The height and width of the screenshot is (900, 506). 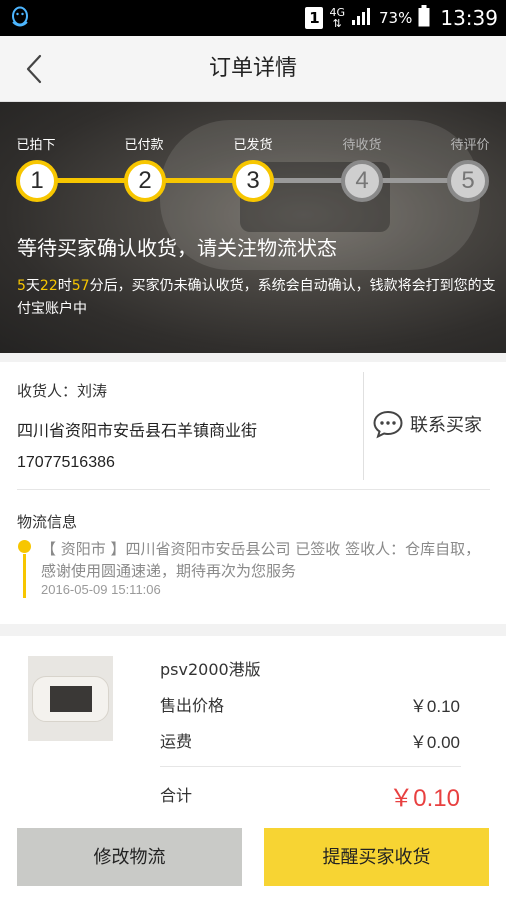 What do you see at coordinates (434, 742) in the screenshot?
I see `shipping-value: ￥0.00` at bounding box center [434, 742].